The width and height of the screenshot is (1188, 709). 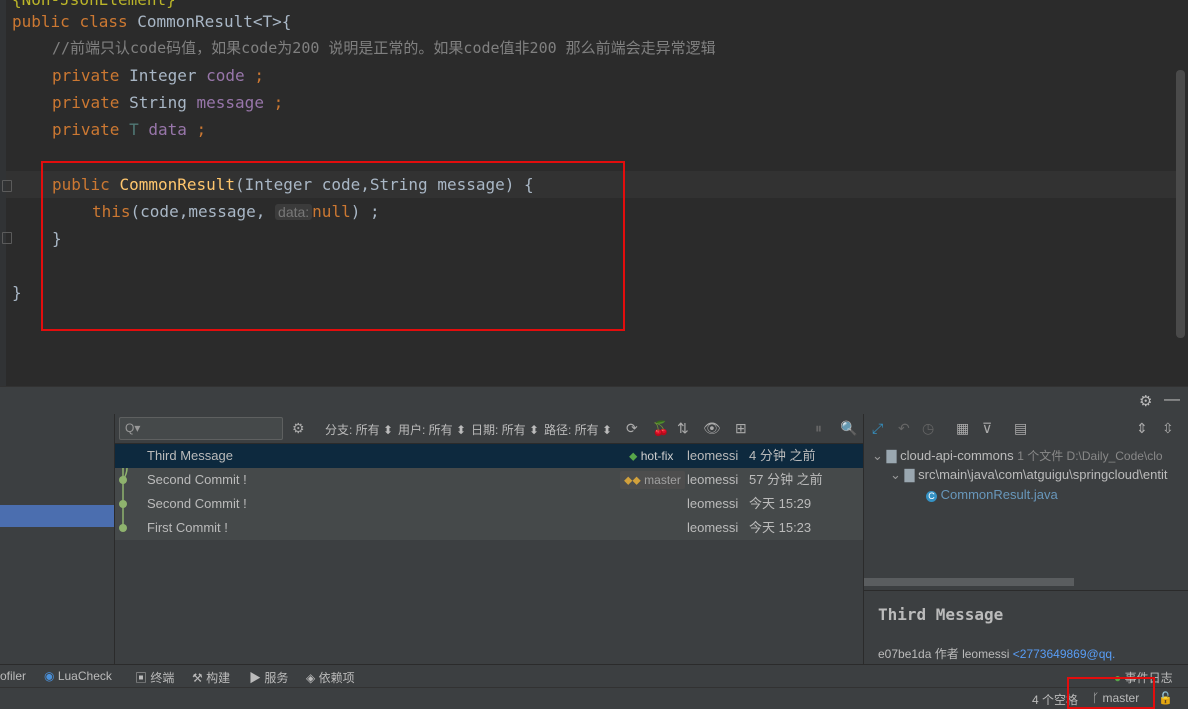 I want to click on new-tab-icon: ⊞, so click(x=741, y=428).